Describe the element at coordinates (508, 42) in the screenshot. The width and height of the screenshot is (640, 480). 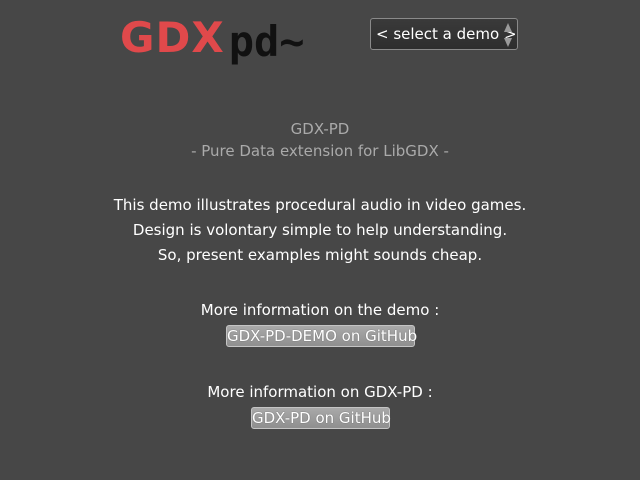
I see `arrow-down-icon` at that location.